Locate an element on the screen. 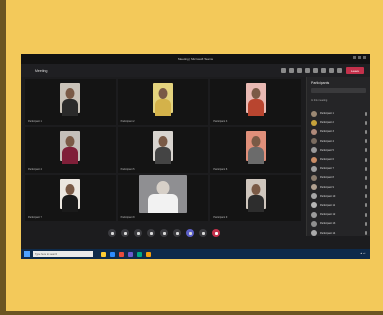 This screenshot has height=315, width=383. participants-search-input is located at coordinates (338, 90).